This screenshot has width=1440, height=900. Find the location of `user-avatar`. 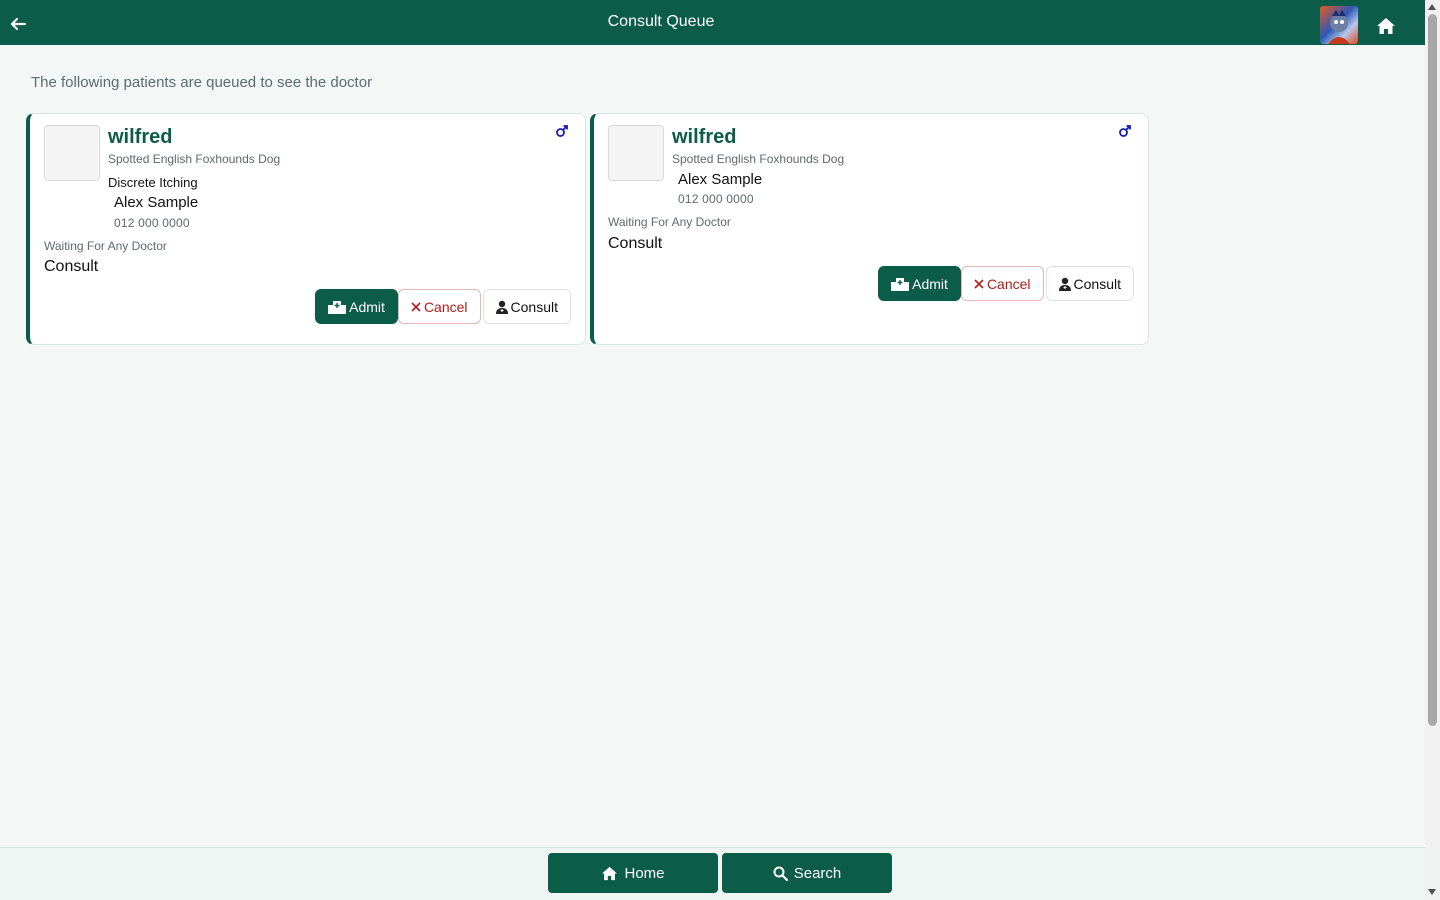

user-avatar is located at coordinates (1339, 25).